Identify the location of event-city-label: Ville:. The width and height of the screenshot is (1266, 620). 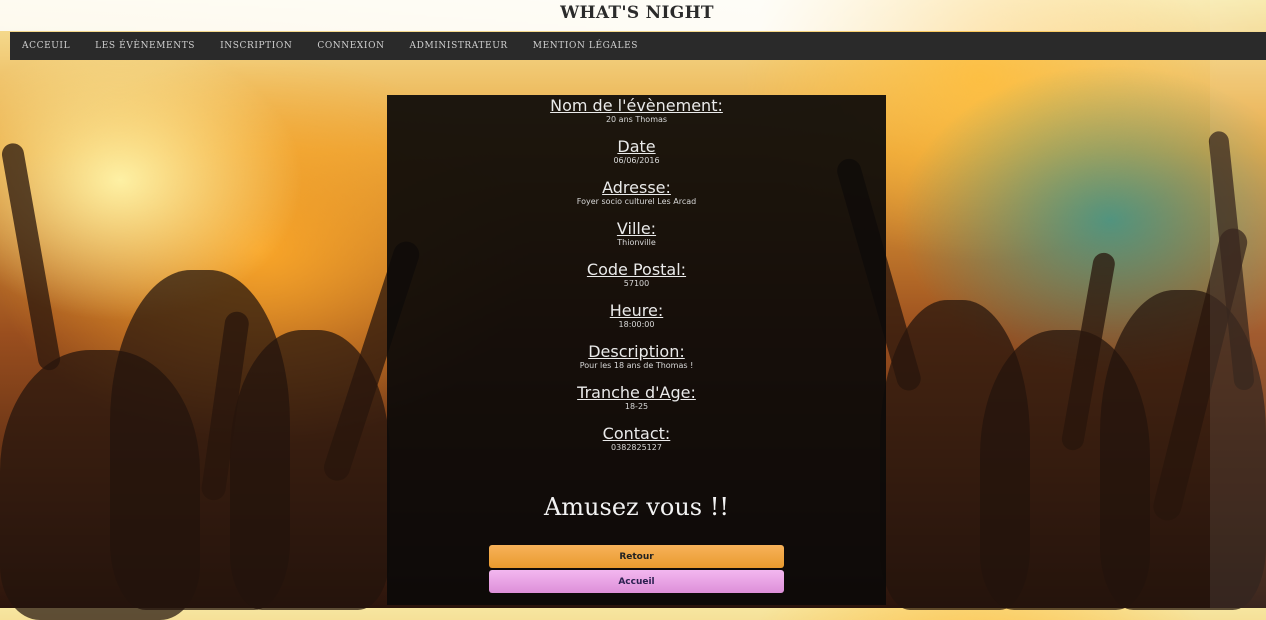
(636, 228).